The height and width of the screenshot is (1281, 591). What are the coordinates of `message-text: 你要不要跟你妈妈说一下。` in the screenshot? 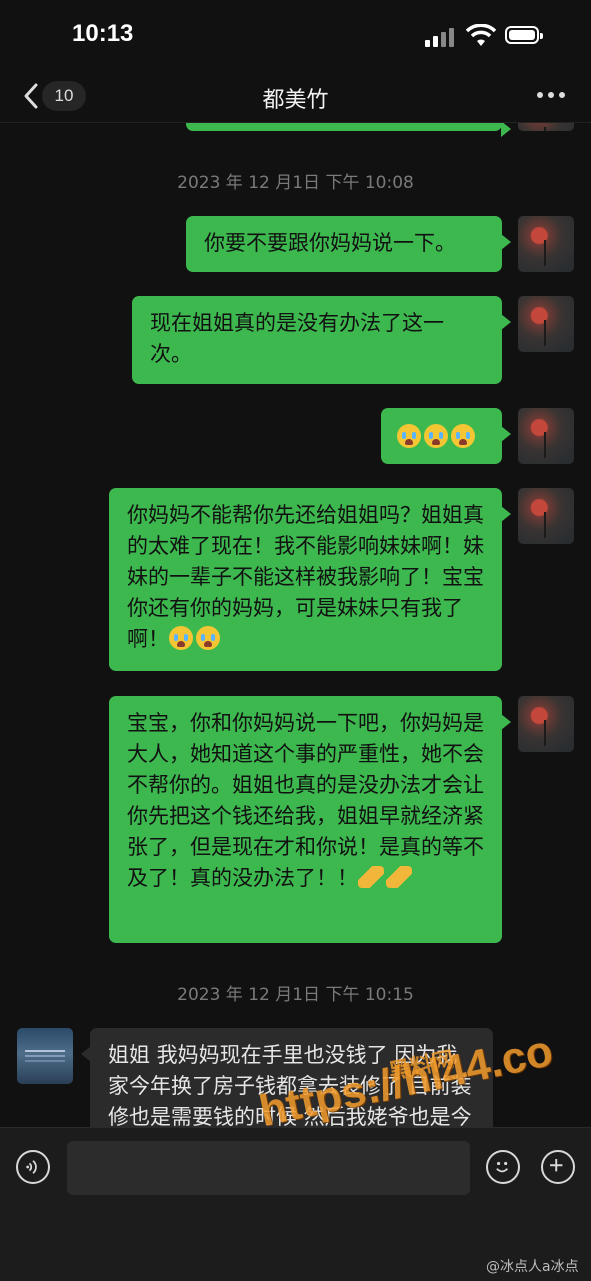 It's located at (330, 243).